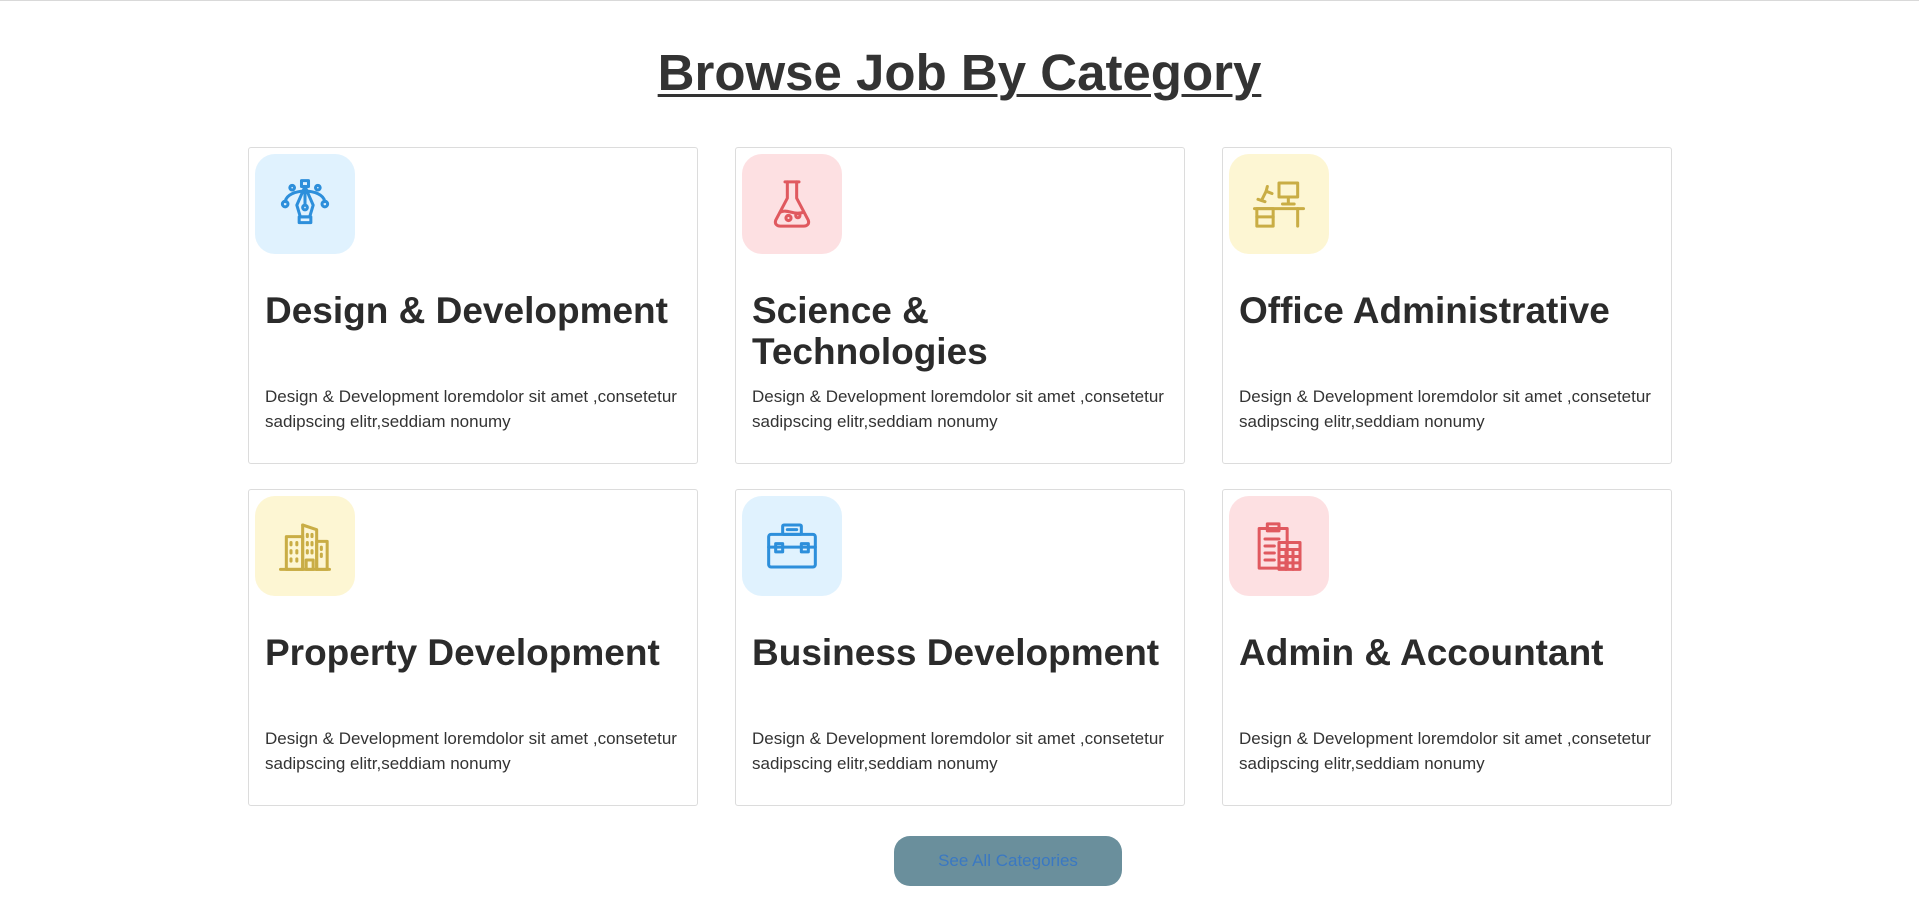 This screenshot has width=1919, height=901. Describe the element at coordinates (870, 331) in the screenshot. I see `category-title: Science & Technologies` at that location.